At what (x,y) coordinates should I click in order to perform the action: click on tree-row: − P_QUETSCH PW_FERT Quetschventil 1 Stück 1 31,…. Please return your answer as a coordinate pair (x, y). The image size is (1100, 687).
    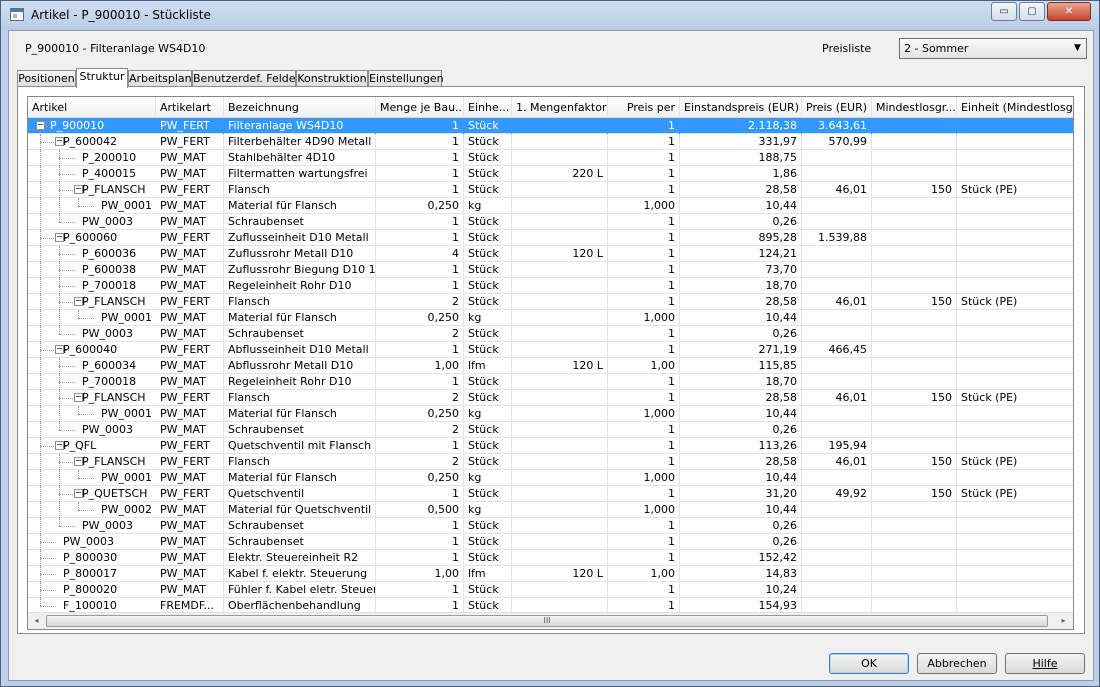
    Looking at the image, I should click on (550, 494).